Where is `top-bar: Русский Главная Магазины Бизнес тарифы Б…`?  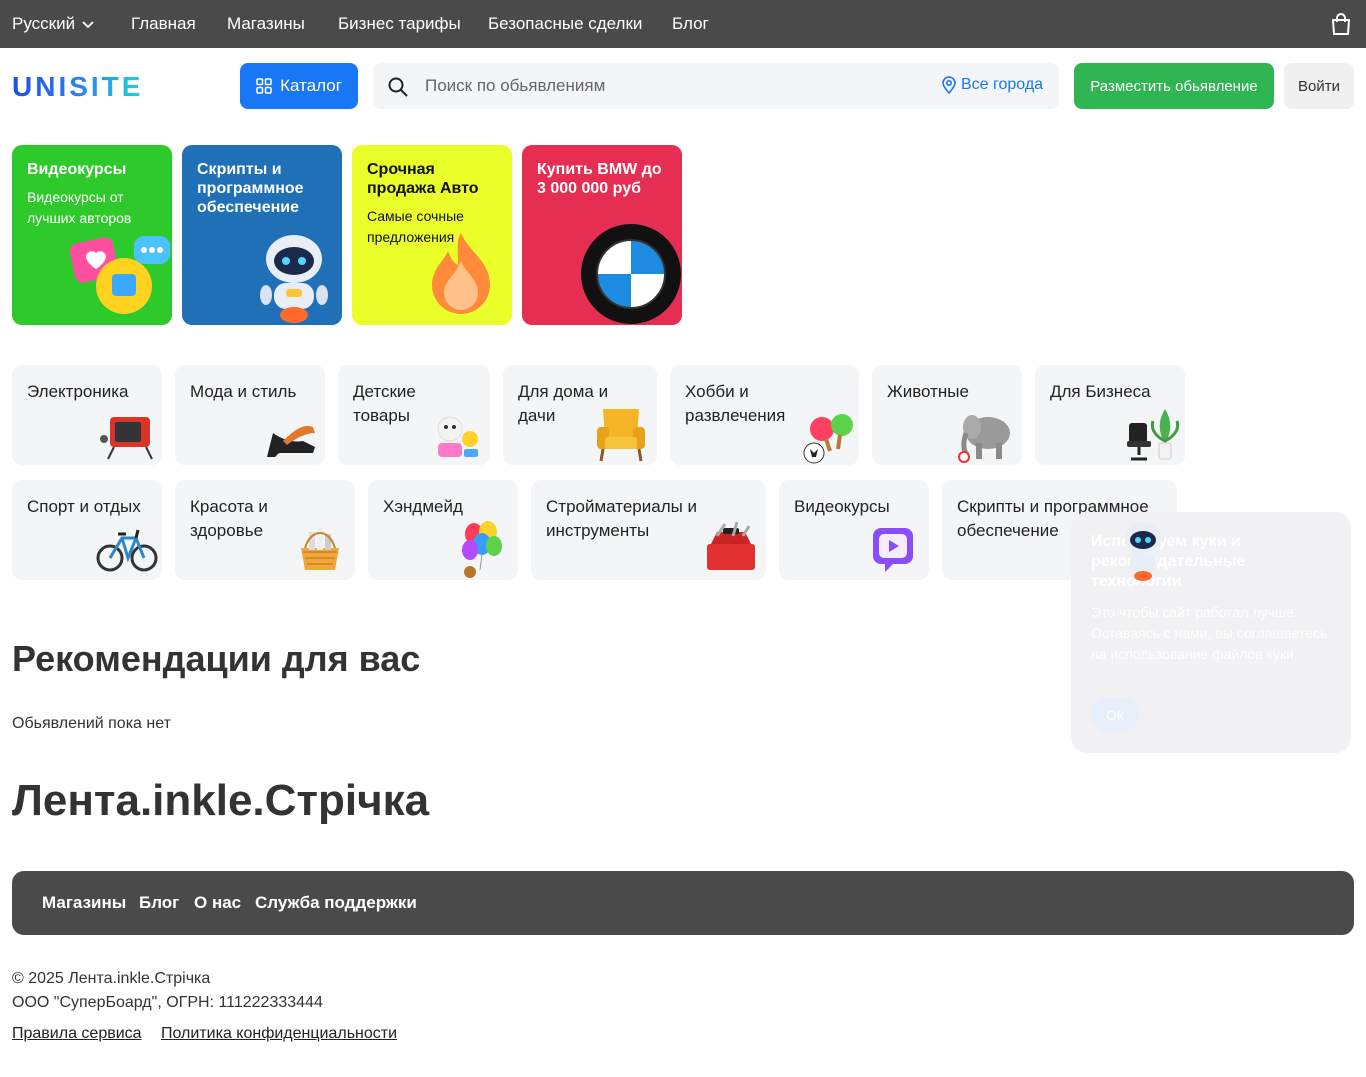 top-bar: Русский Главная Магазины Бизнес тарифы Б… is located at coordinates (683, 24).